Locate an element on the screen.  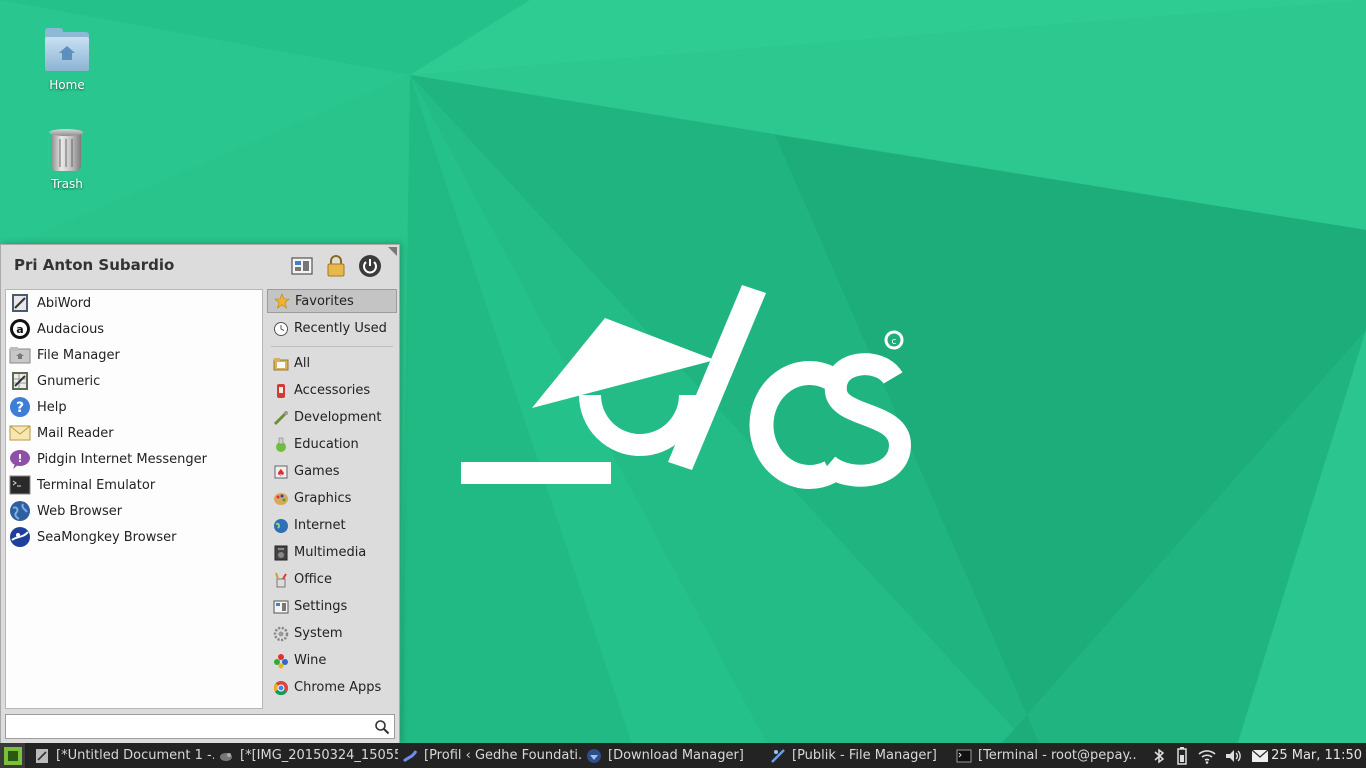
file-manager-icon is located at coordinates (20, 355).